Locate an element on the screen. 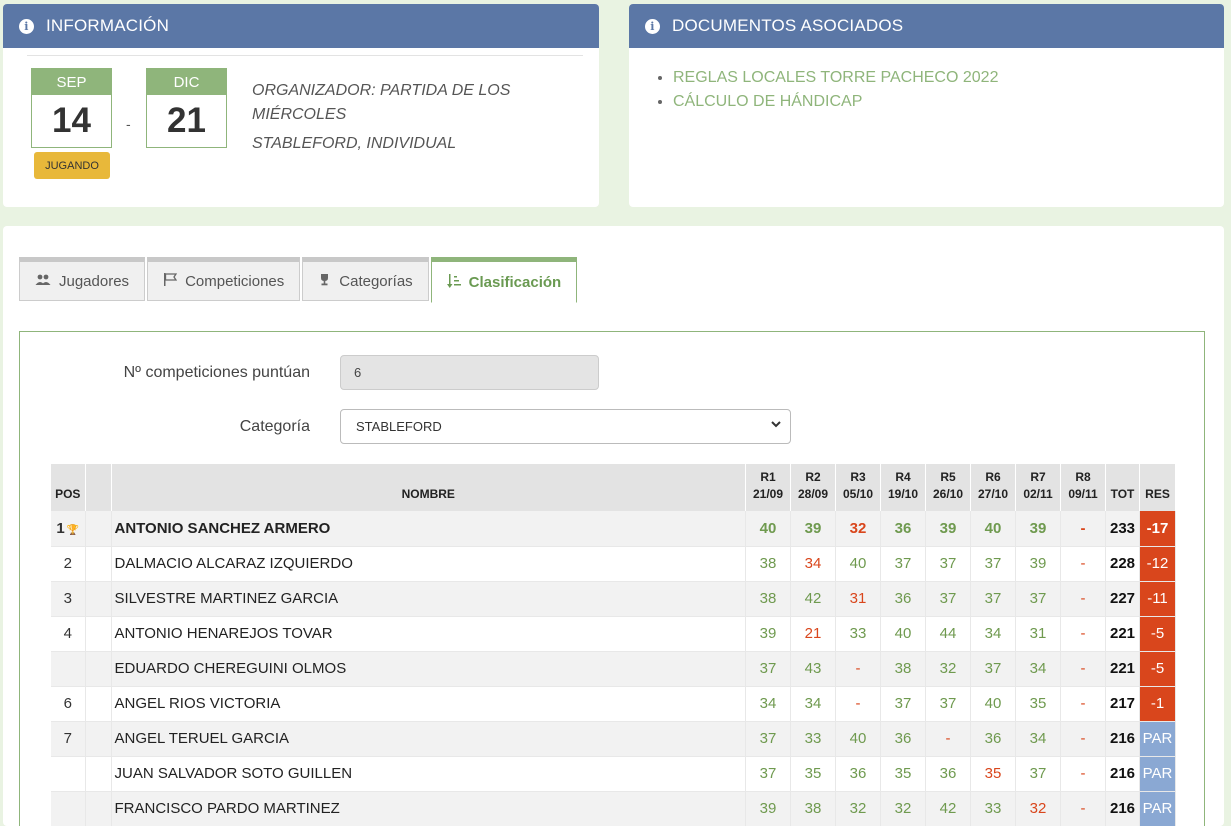 This screenshot has height=826, width=1231. position-cell: 7 is located at coordinates (68, 739).